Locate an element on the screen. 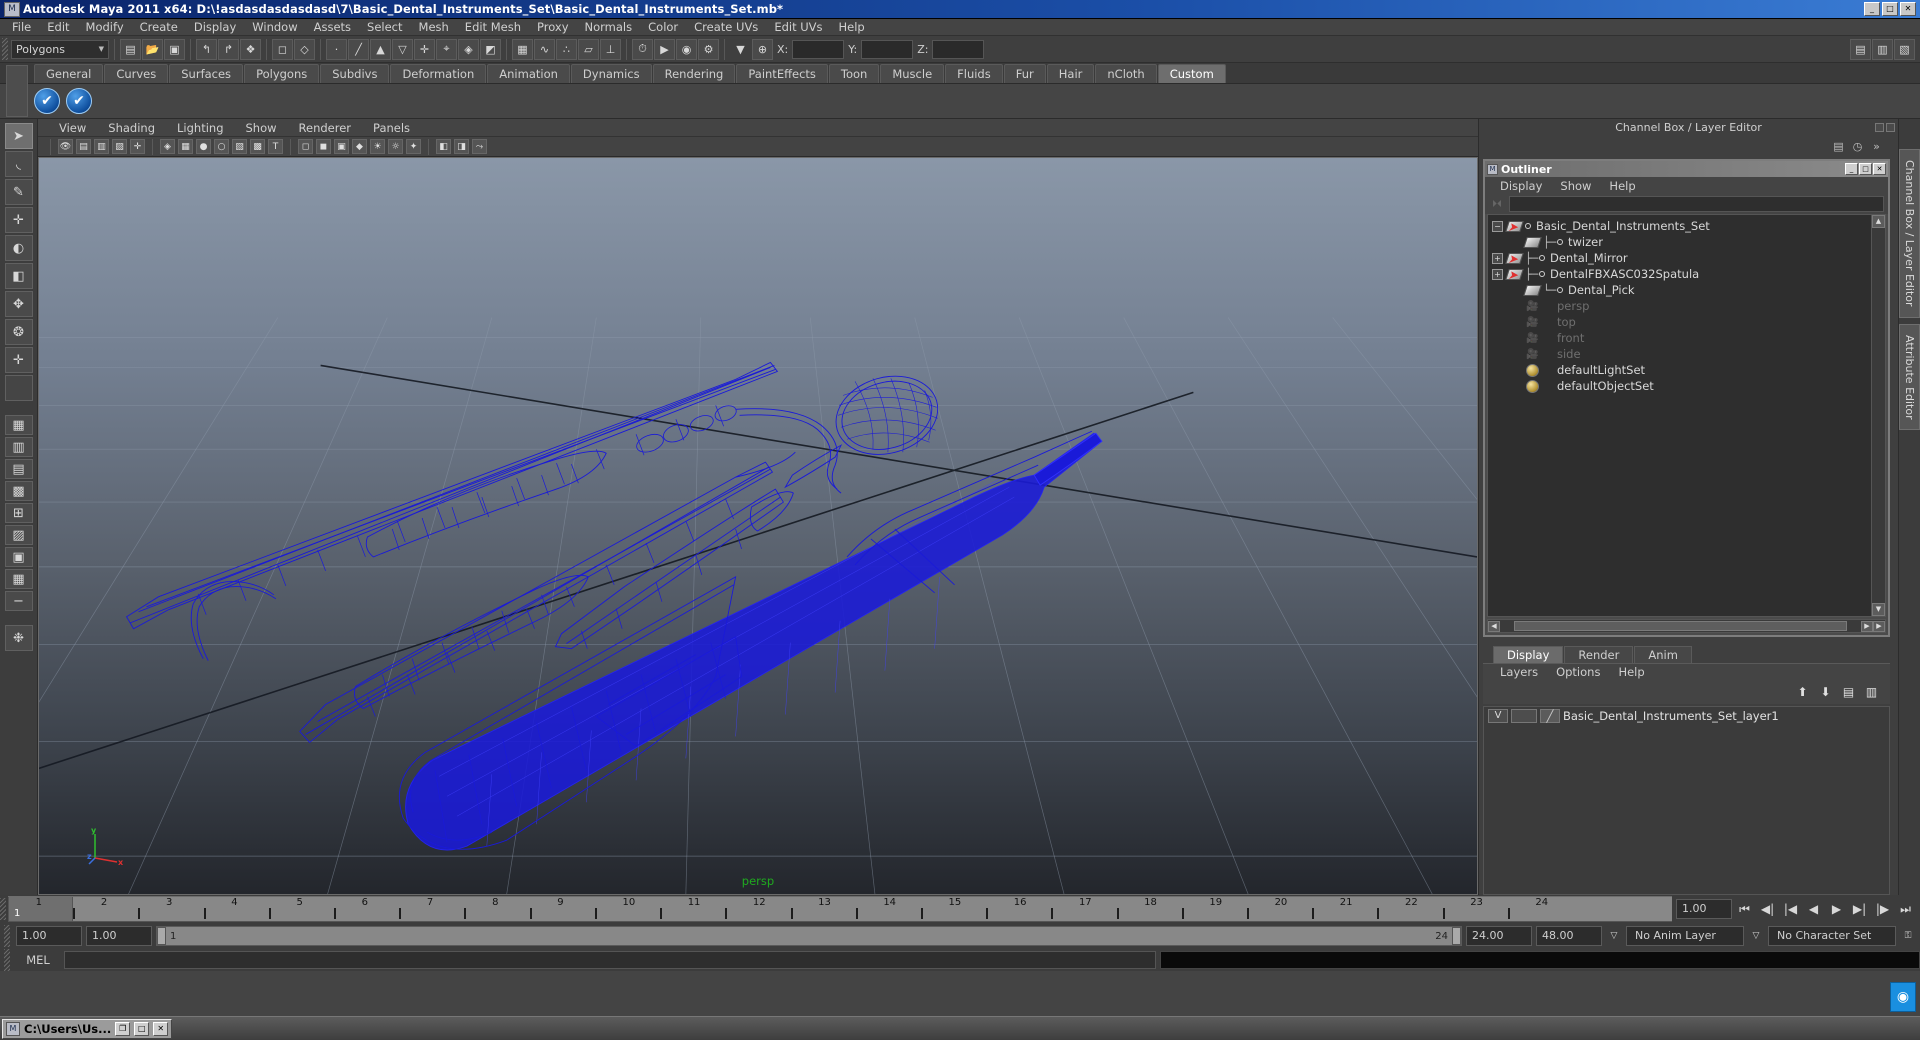  shelf-tab-hair: Hair is located at coordinates (1070, 73).